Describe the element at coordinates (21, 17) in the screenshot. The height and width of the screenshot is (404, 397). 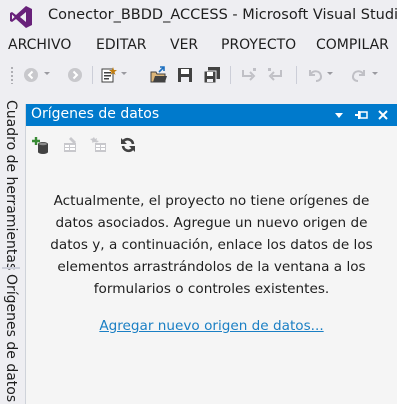
I see `visual-studio-logo-icon` at that location.